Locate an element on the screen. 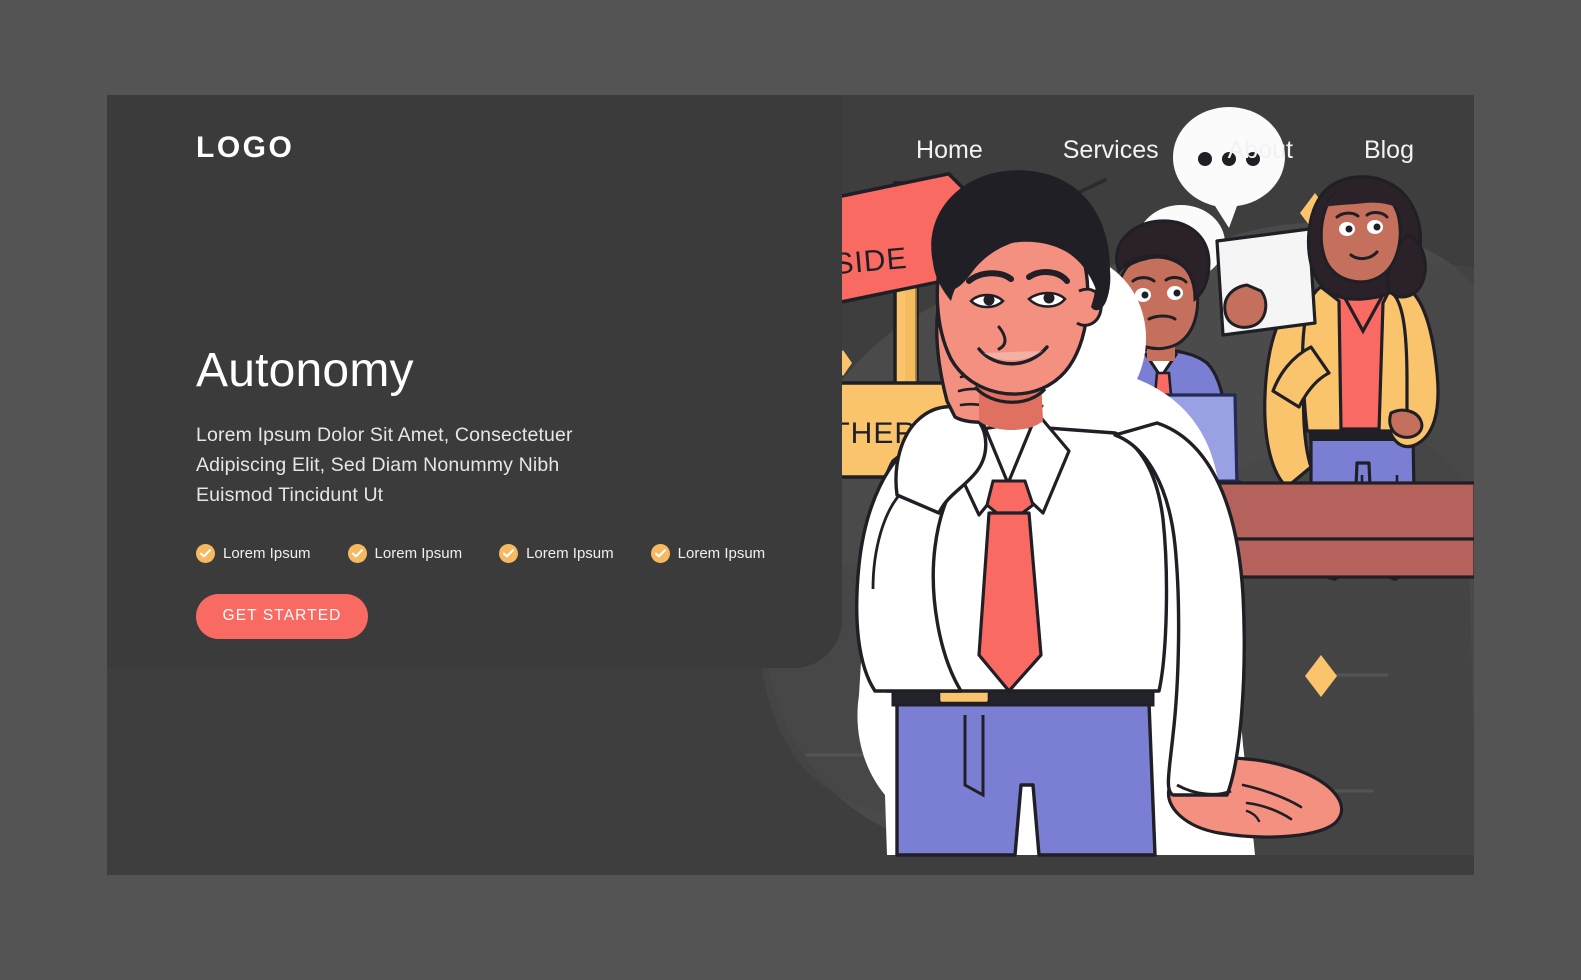  nav-item-home: Home is located at coordinates (949, 150).